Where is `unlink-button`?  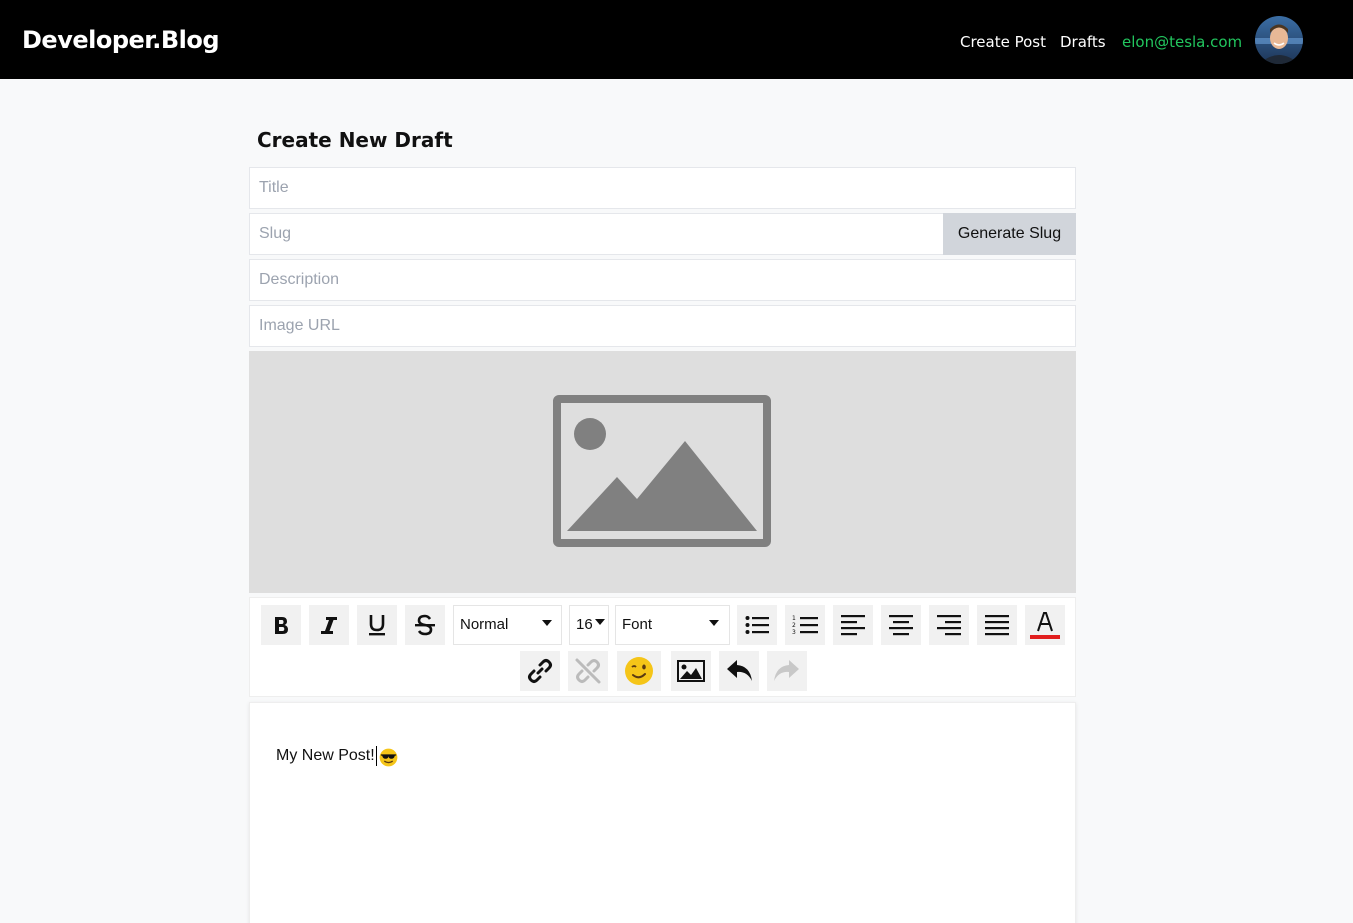 unlink-button is located at coordinates (588, 671).